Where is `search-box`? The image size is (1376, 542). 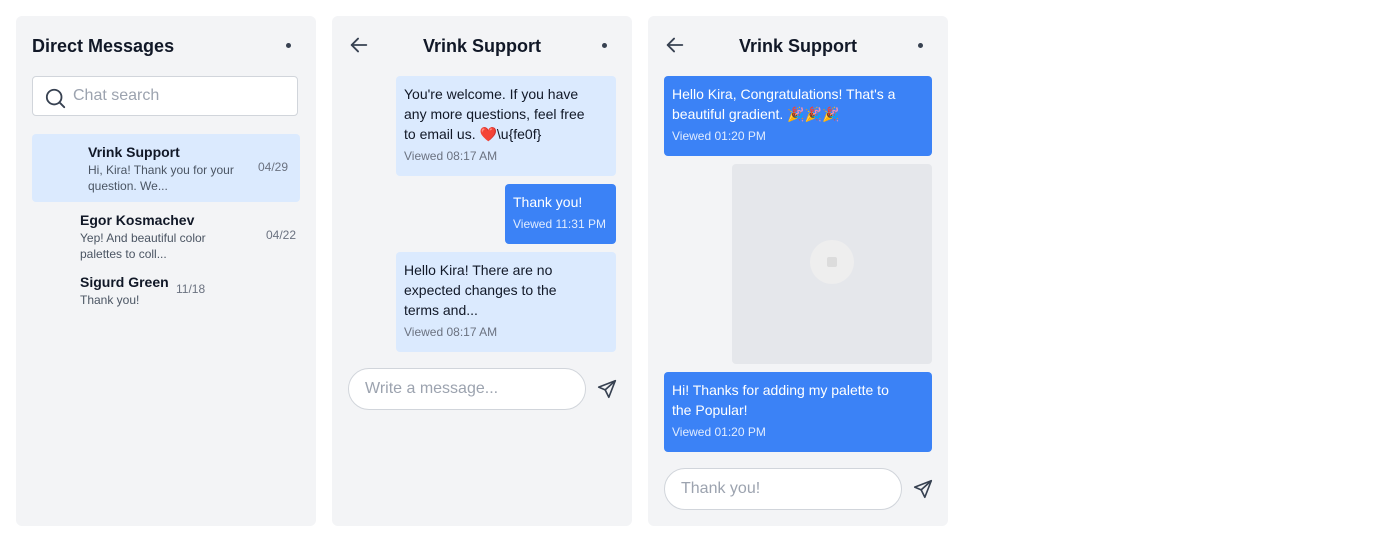 search-box is located at coordinates (165, 96).